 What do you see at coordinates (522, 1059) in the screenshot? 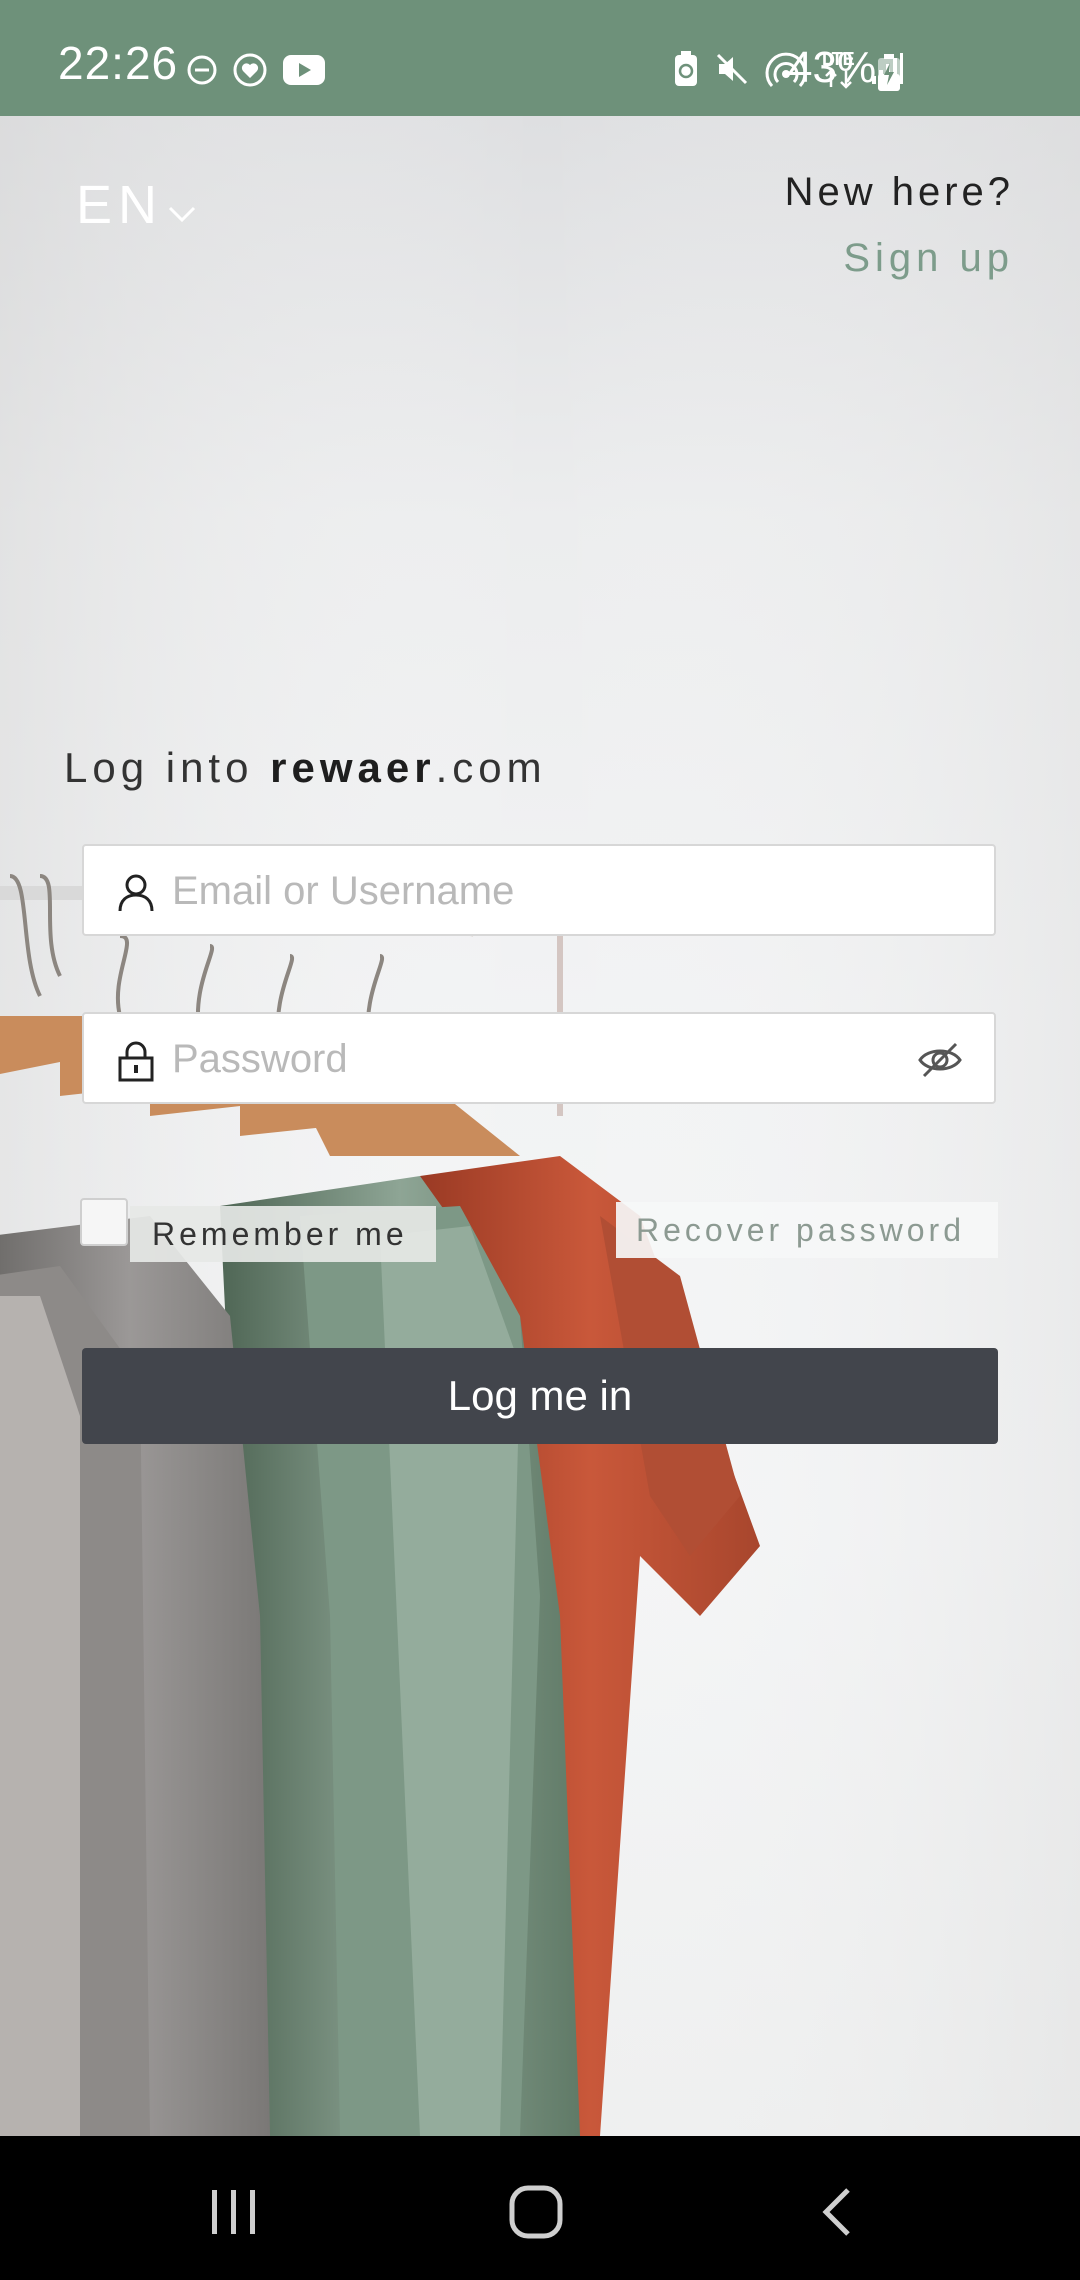
I see `password-input` at bounding box center [522, 1059].